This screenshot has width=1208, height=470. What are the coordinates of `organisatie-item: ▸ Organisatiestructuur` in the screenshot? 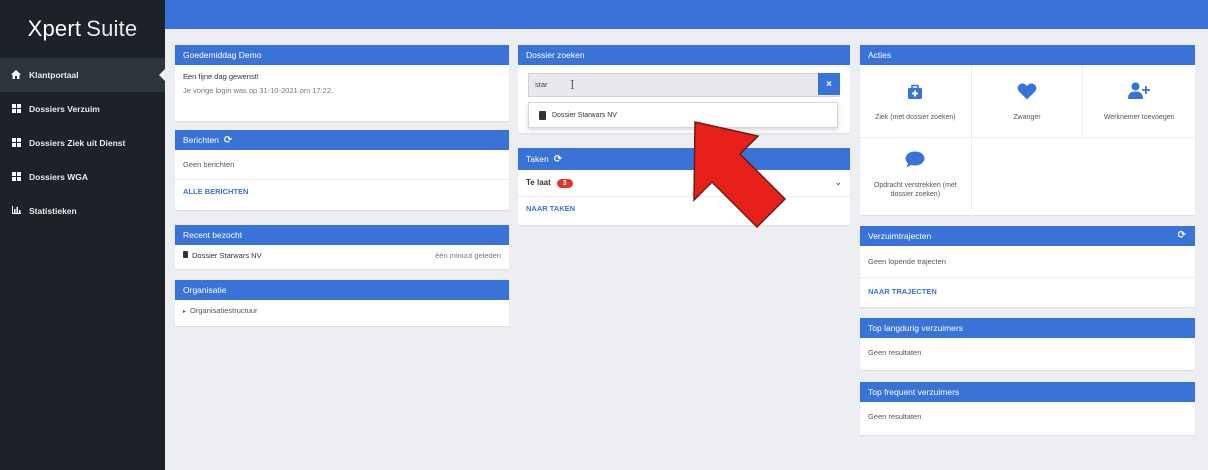 It's located at (342, 310).